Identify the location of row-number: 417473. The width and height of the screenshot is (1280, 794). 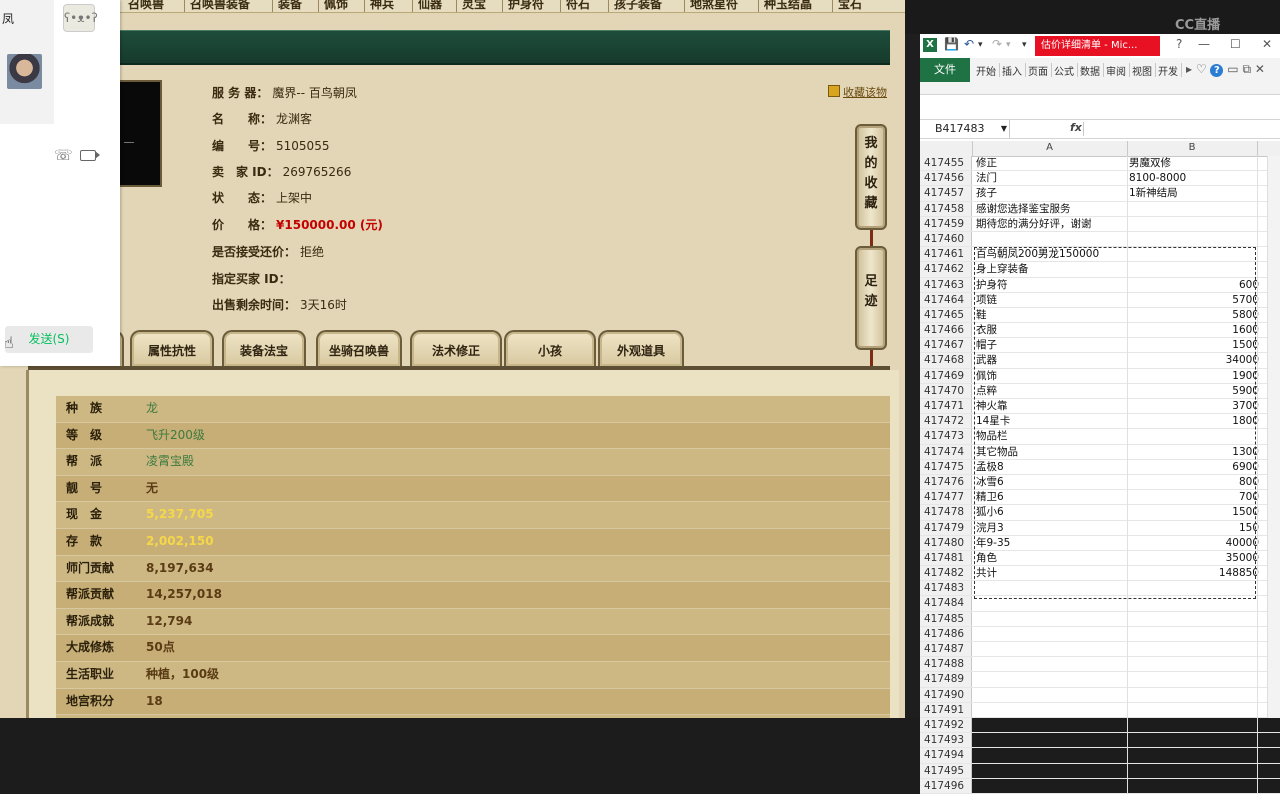
(946, 436).